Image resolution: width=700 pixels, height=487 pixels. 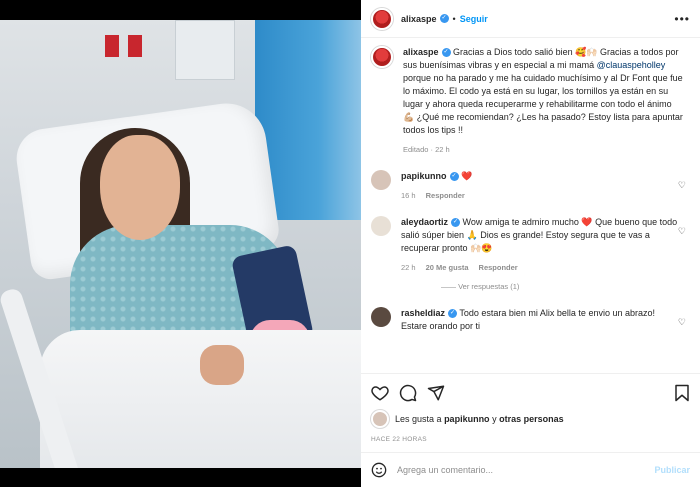 What do you see at coordinates (200, 399) in the screenshot?
I see `blanket` at bounding box center [200, 399].